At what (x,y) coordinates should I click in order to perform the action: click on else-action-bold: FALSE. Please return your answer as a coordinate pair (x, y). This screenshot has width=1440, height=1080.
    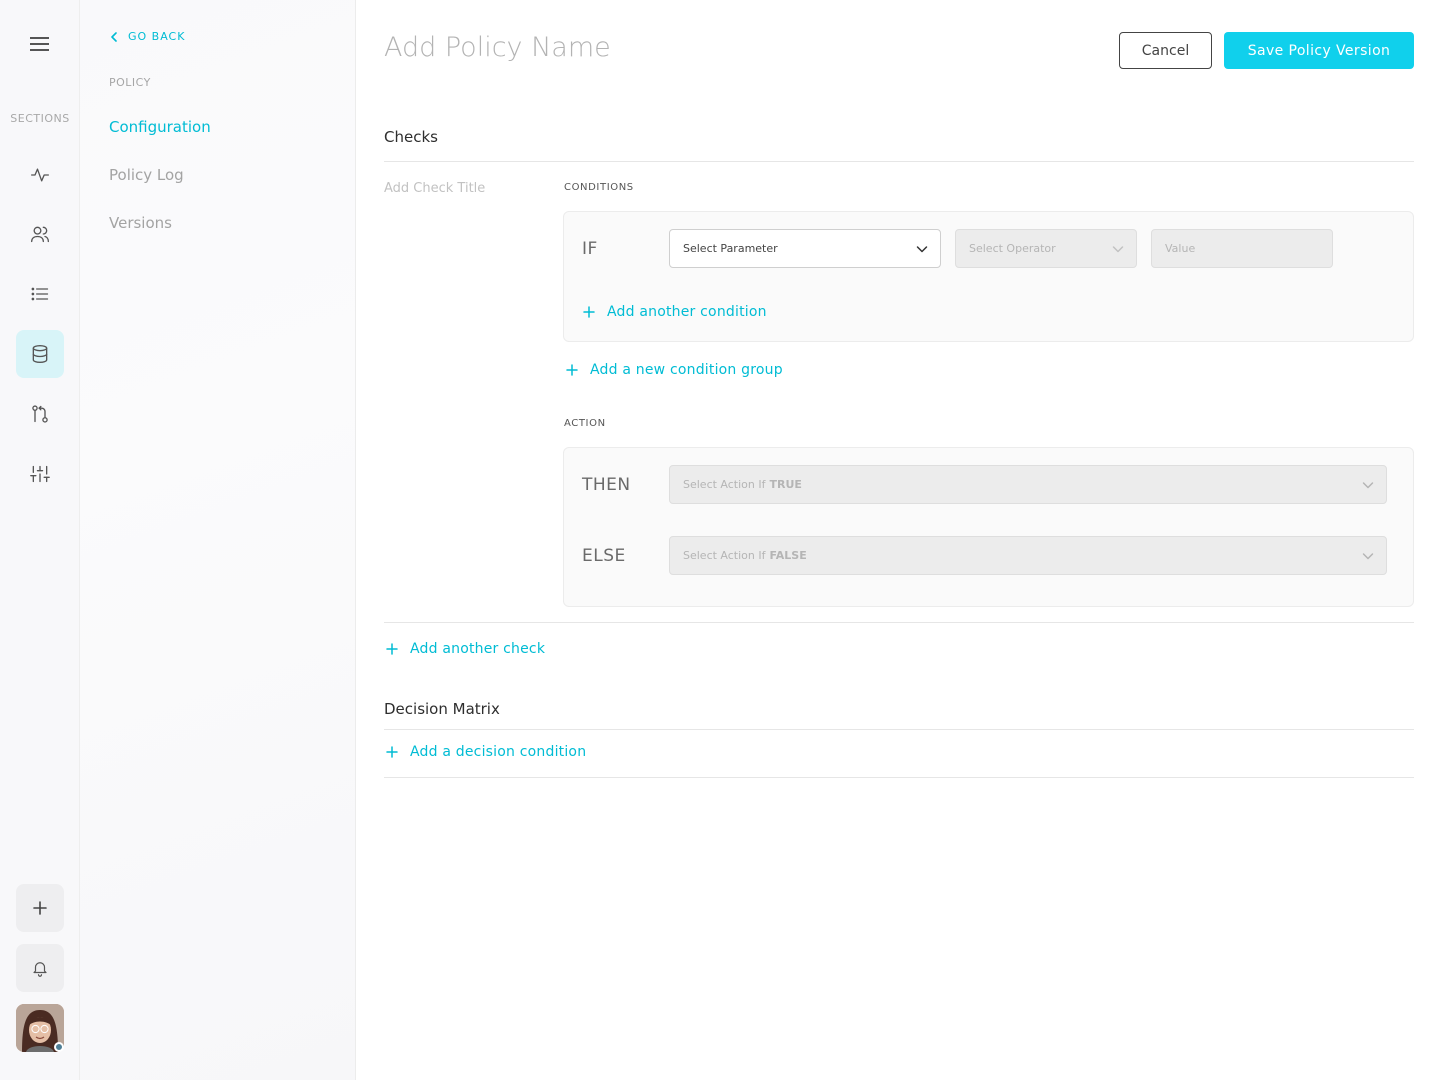
    Looking at the image, I should click on (788, 555).